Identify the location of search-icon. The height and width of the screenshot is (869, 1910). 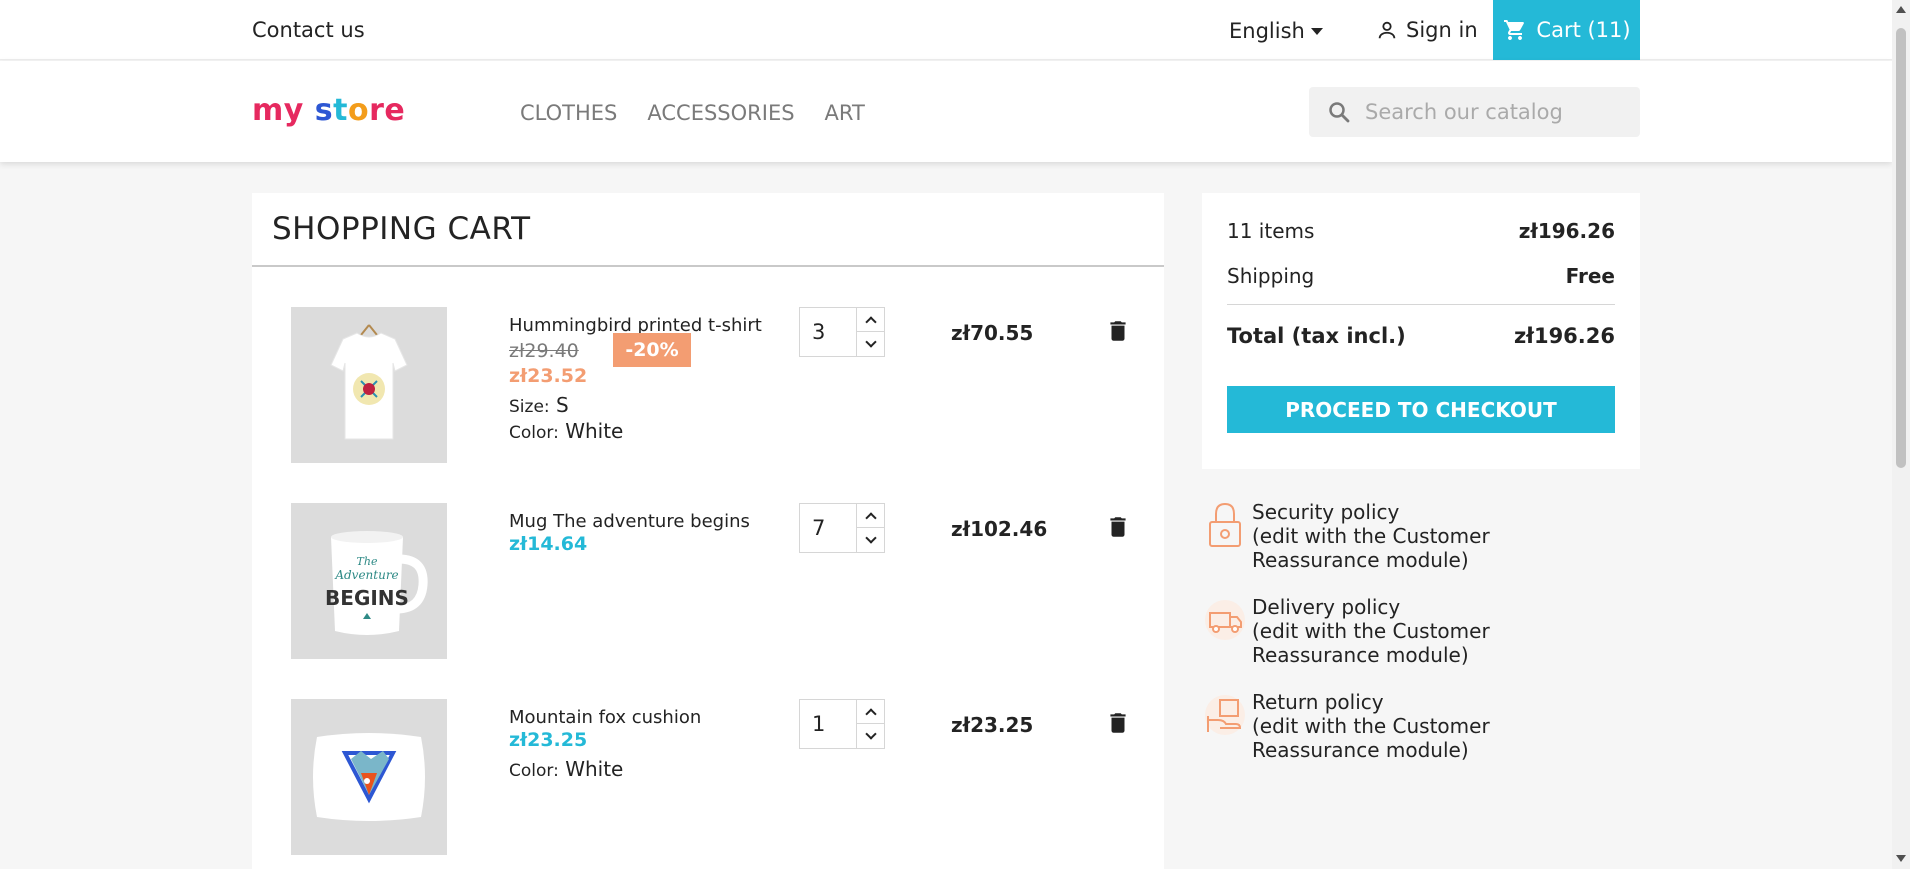
(1339, 112).